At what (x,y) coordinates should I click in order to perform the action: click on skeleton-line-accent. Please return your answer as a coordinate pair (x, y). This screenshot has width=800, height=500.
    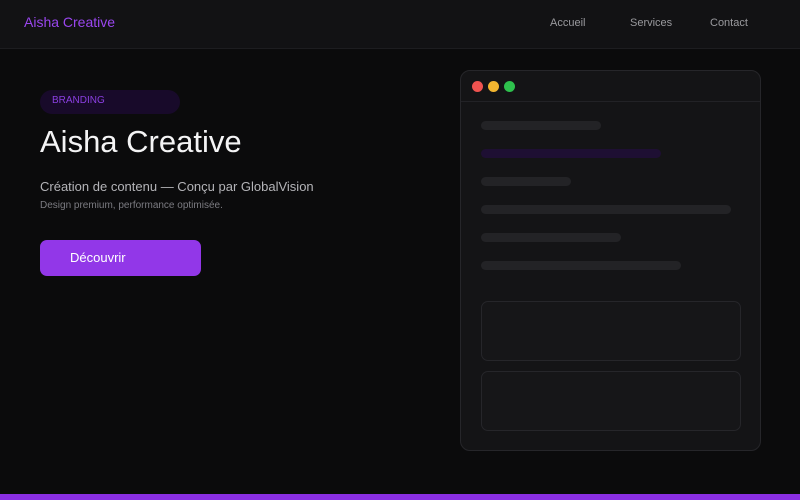
    Looking at the image, I should click on (571, 153).